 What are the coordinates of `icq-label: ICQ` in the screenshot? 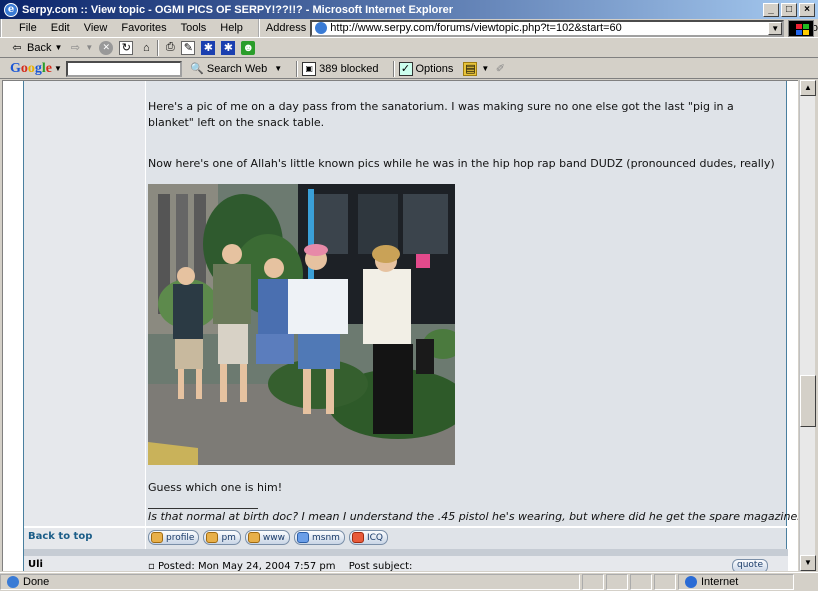 It's located at (374, 537).